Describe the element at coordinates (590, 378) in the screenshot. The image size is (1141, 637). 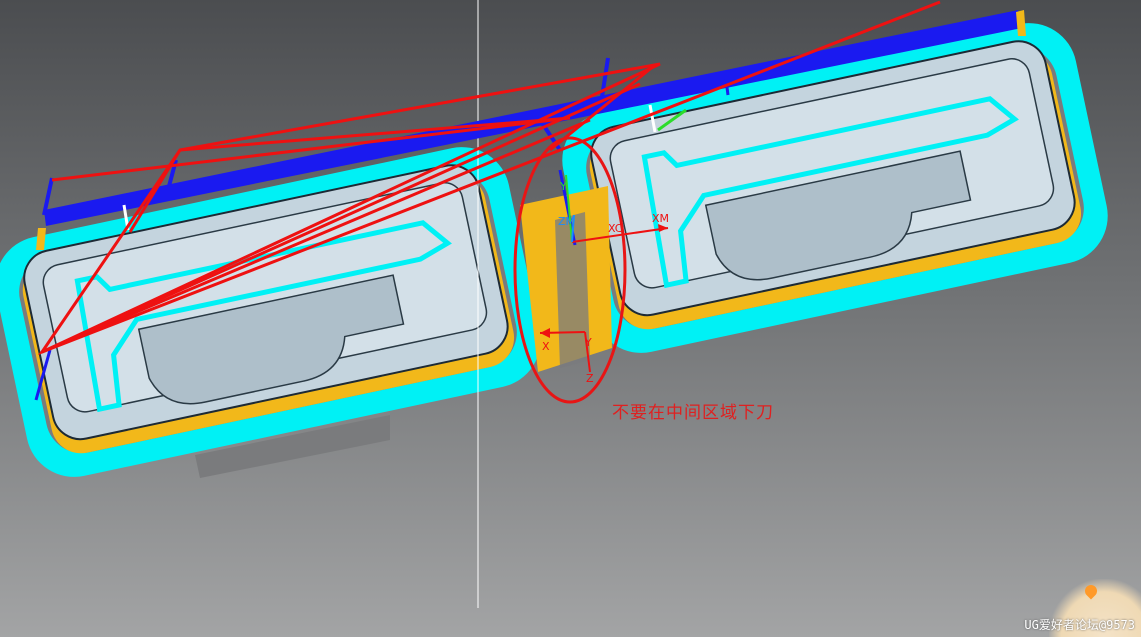
I see `mcs-z-label: Z` at that location.